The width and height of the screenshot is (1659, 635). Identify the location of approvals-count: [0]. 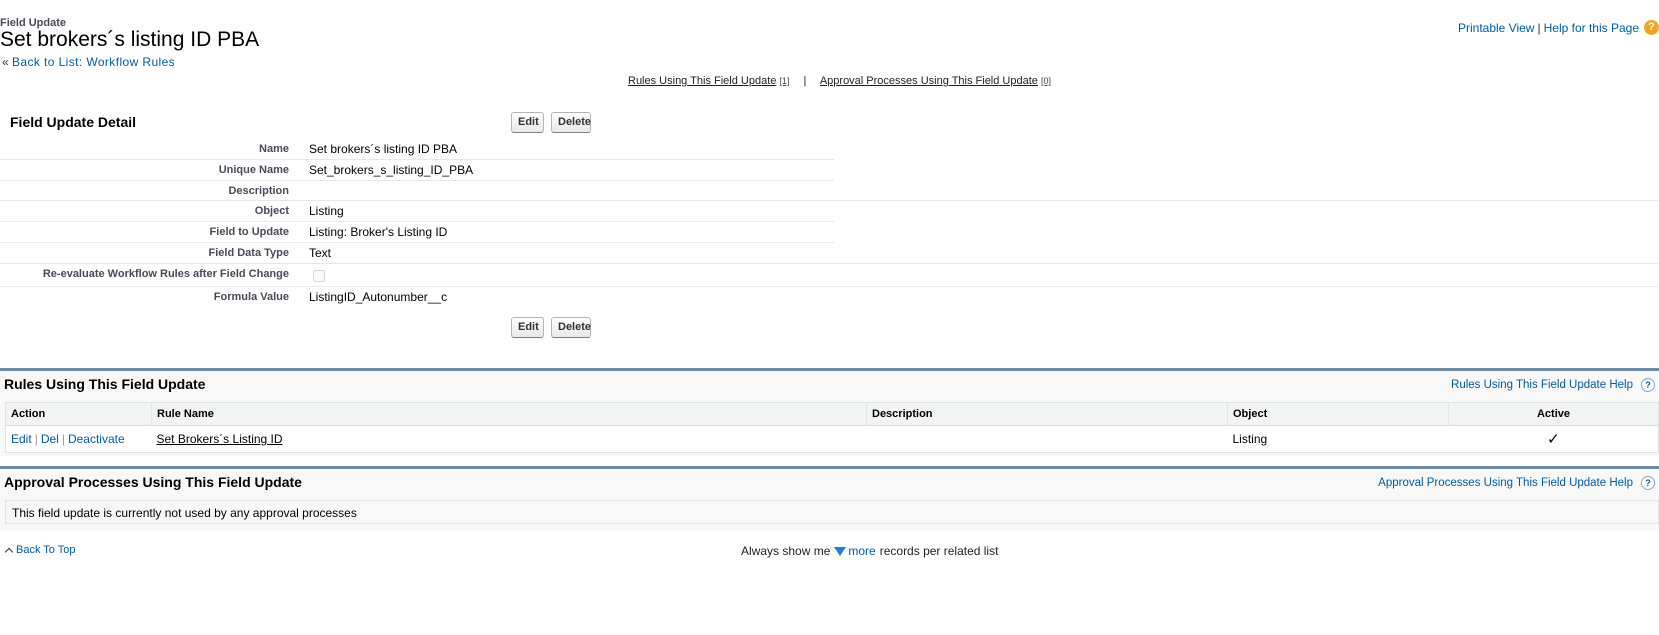
(1045, 81).